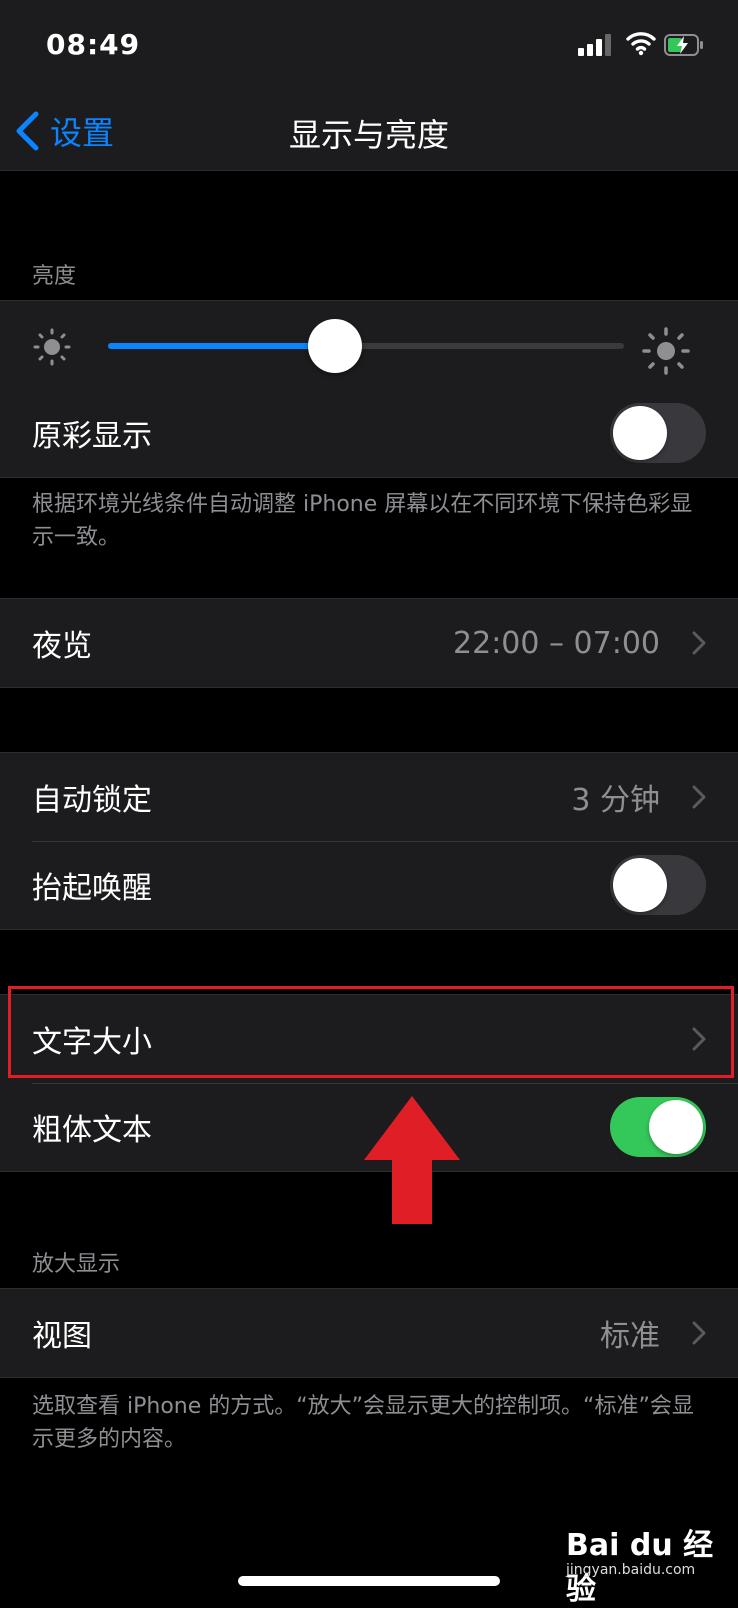 The image size is (738, 1608). Describe the element at coordinates (93, 44) in the screenshot. I see `status-time: 08:49` at that location.